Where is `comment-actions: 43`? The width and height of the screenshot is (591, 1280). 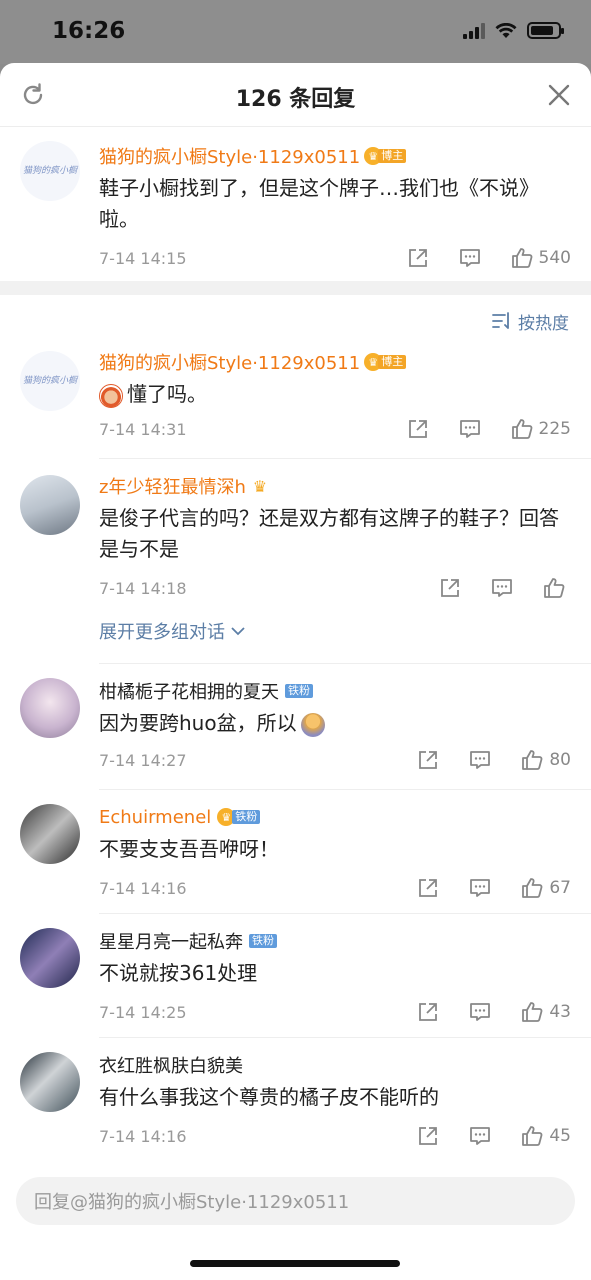
comment-actions: 43 is located at coordinates (494, 1012).